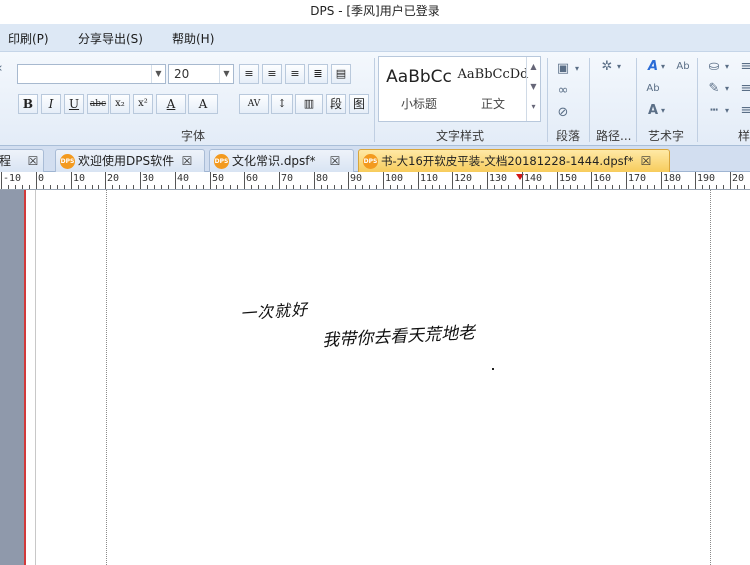  Describe the element at coordinates (67, 161) in the screenshot. I see `dps-logo-icon: DPS` at that location.